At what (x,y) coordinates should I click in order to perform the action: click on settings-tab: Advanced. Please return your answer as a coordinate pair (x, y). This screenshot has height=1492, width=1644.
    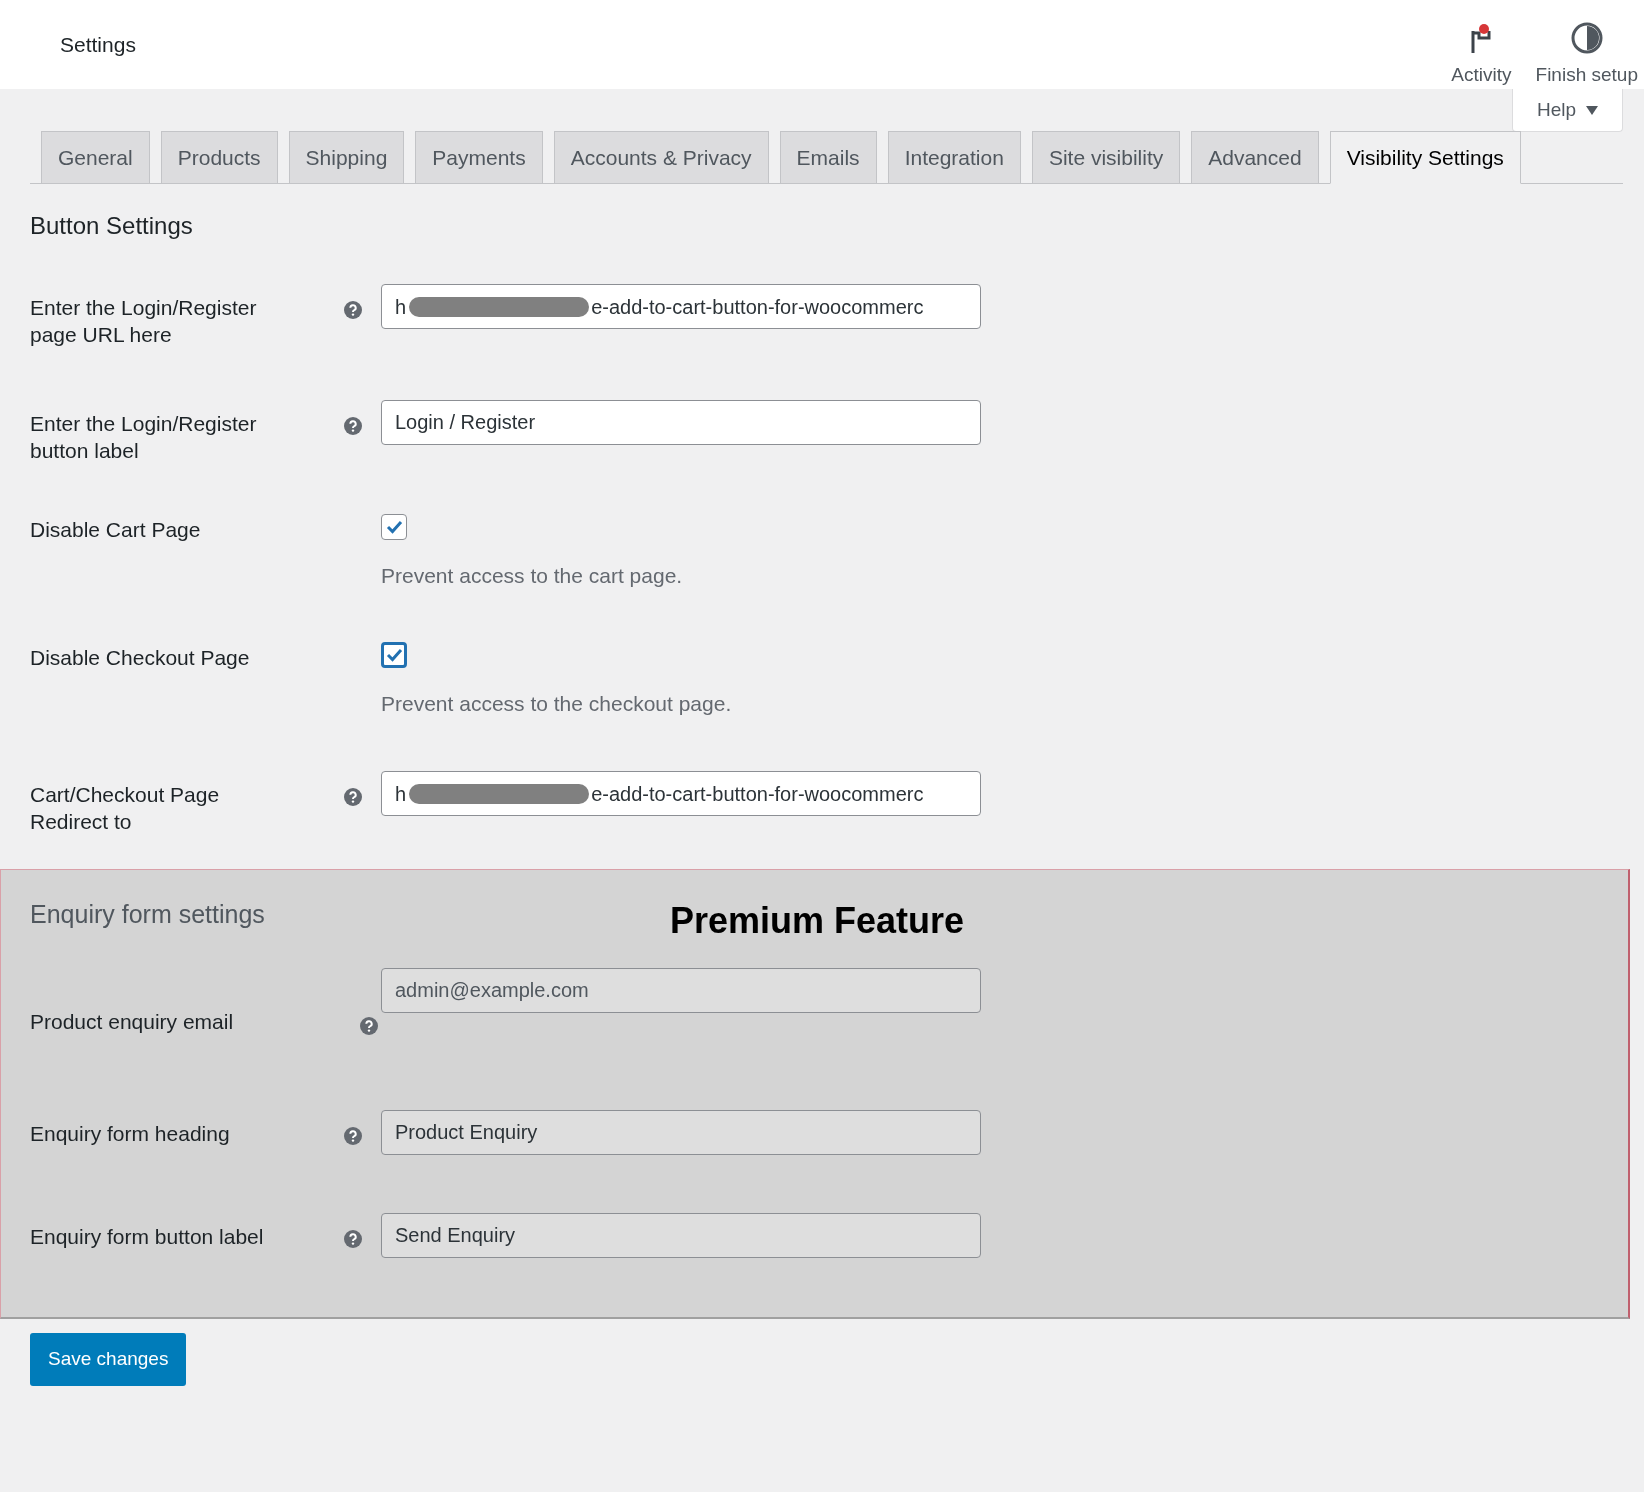
    Looking at the image, I should click on (1255, 157).